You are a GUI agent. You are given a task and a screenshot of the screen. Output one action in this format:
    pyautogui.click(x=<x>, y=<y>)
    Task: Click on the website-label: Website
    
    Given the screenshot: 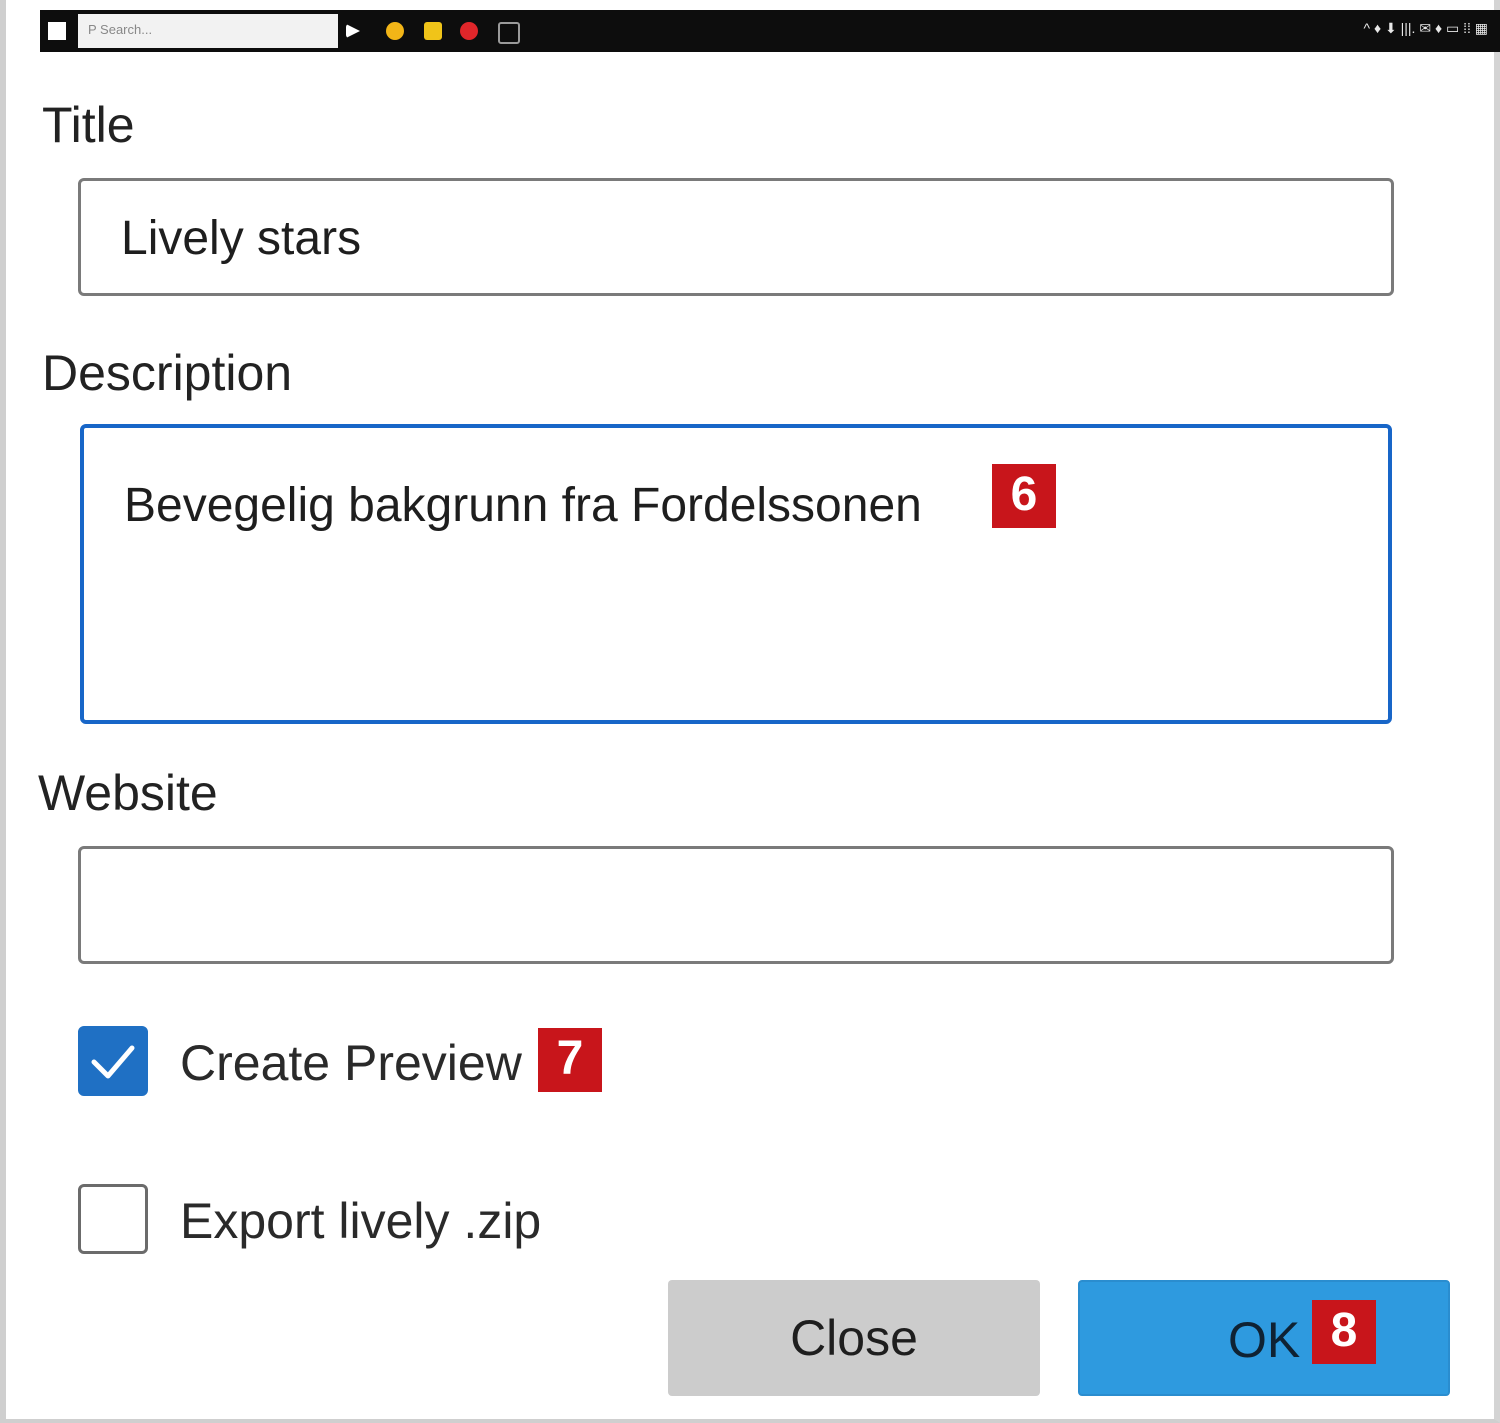 What is the action you would take?
    pyautogui.click(x=128, y=793)
    